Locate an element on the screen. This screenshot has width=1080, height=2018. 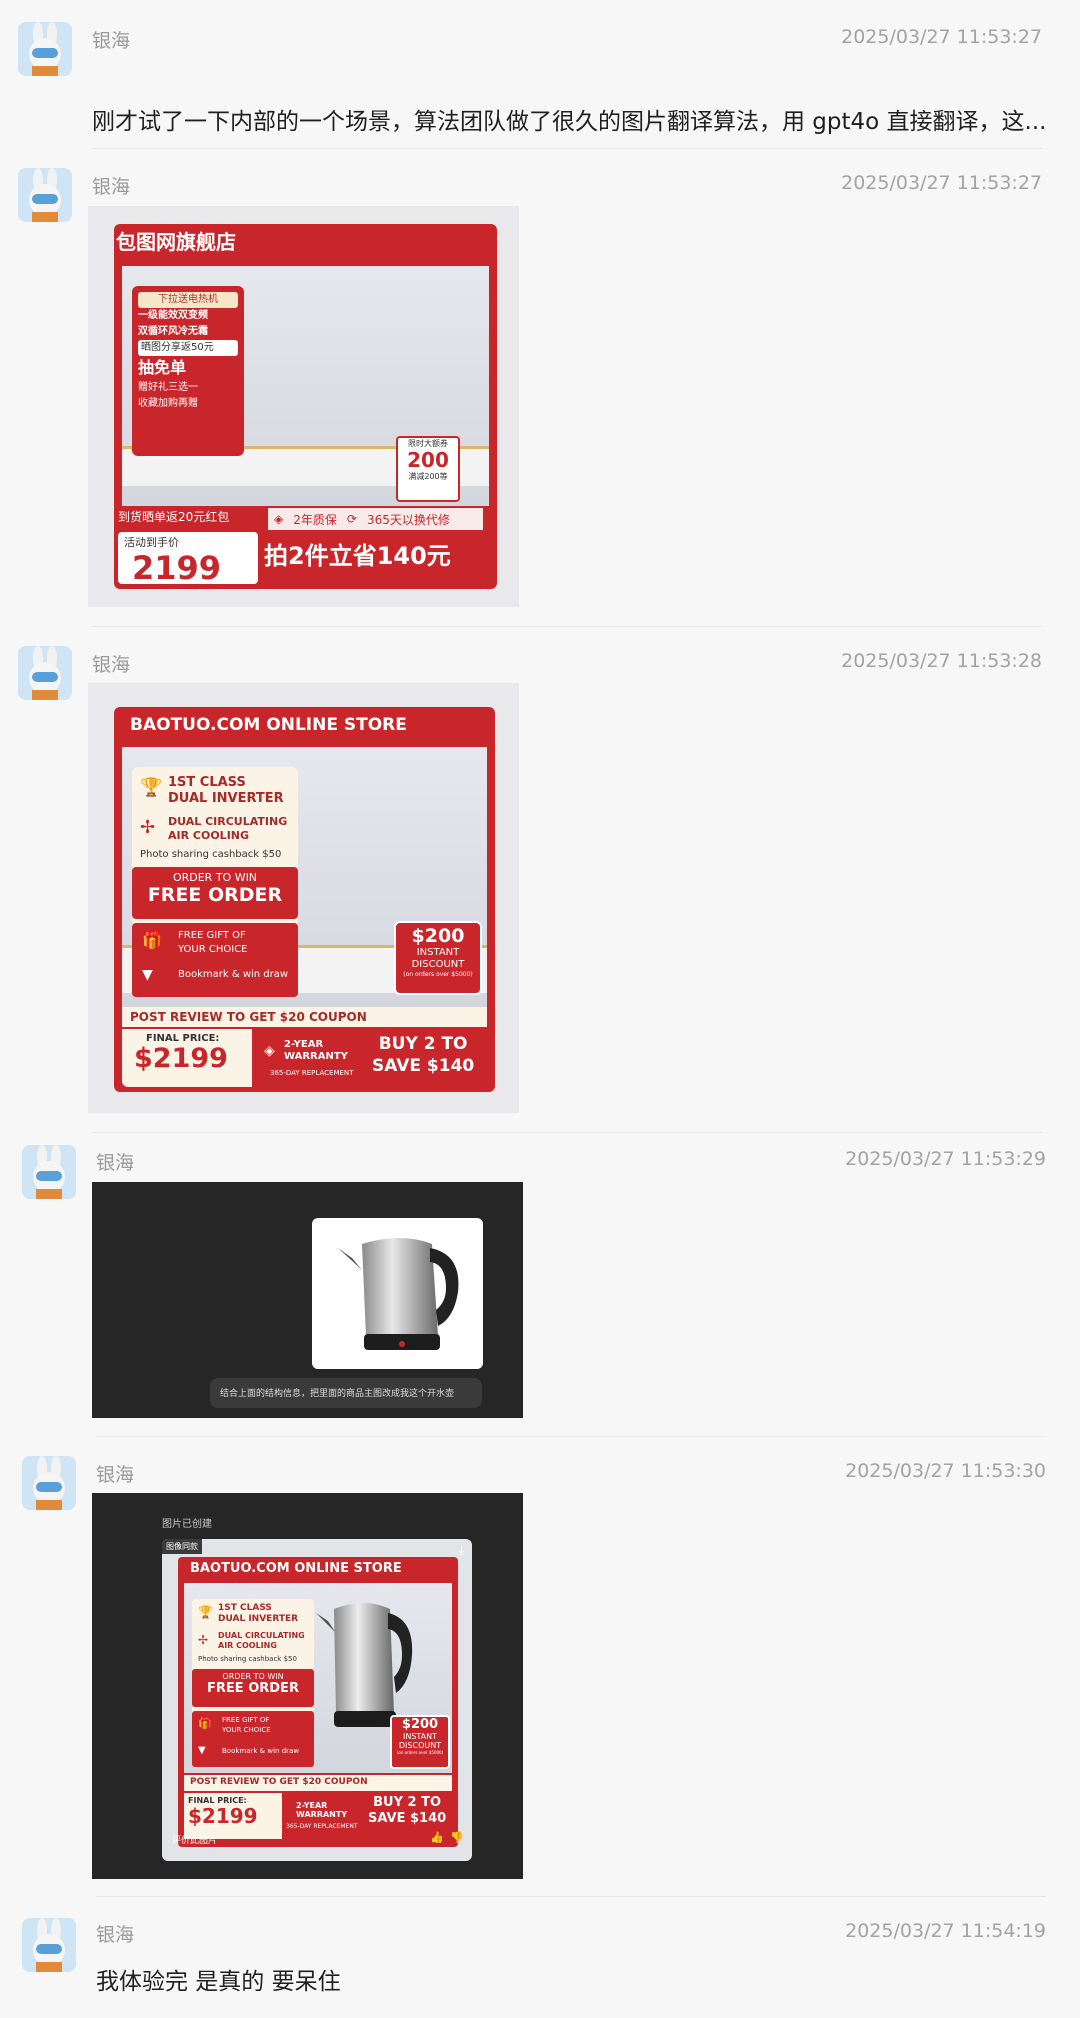
bookmark: 收藏加购再赠 is located at coordinates (168, 403).